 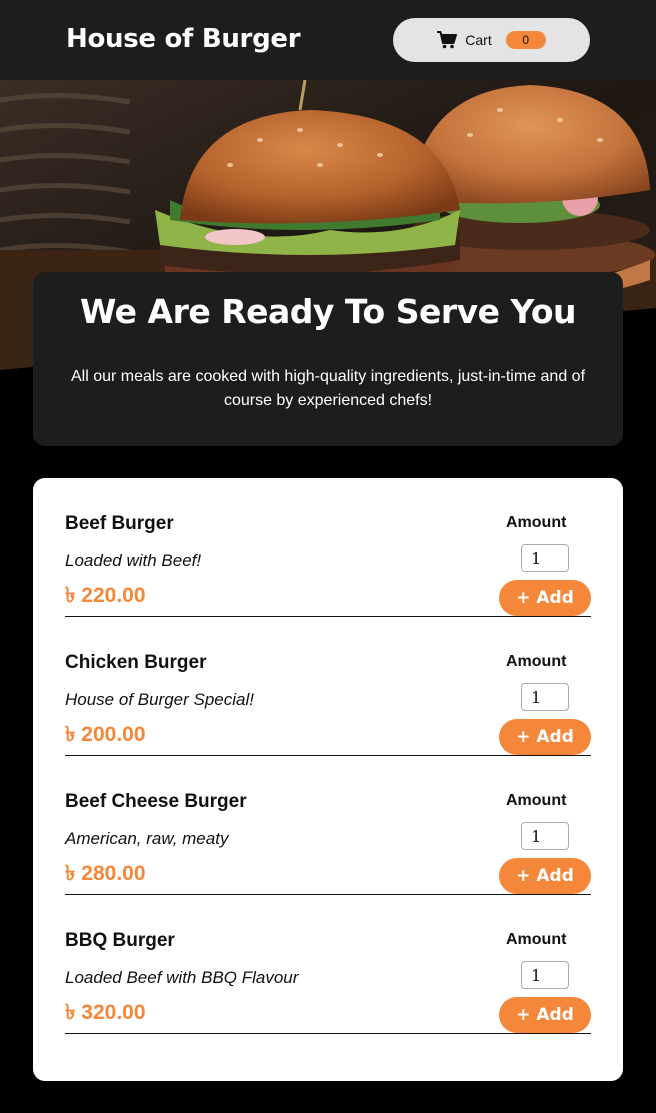 I want to click on cart-button: Cart 0, so click(x=491, y=40).